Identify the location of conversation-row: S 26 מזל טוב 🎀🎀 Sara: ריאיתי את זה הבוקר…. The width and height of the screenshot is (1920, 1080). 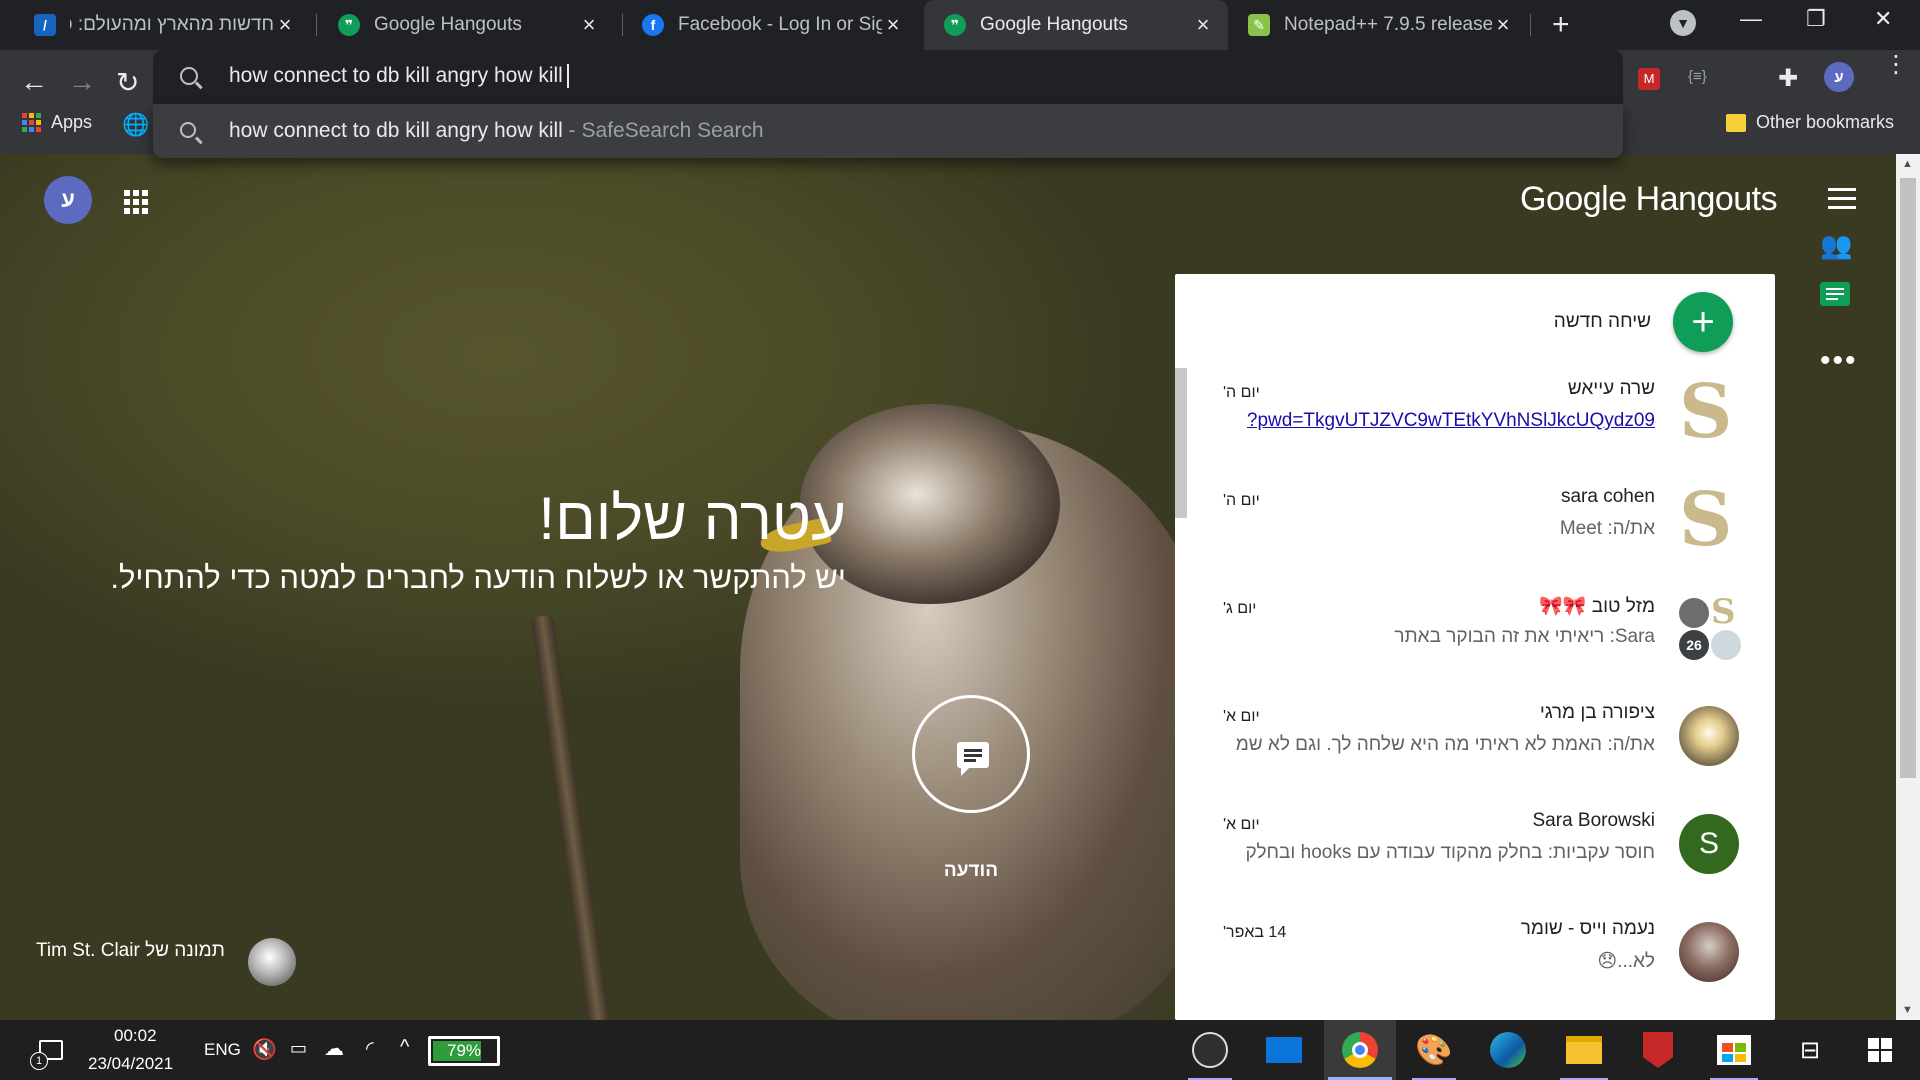
(1475, 638).